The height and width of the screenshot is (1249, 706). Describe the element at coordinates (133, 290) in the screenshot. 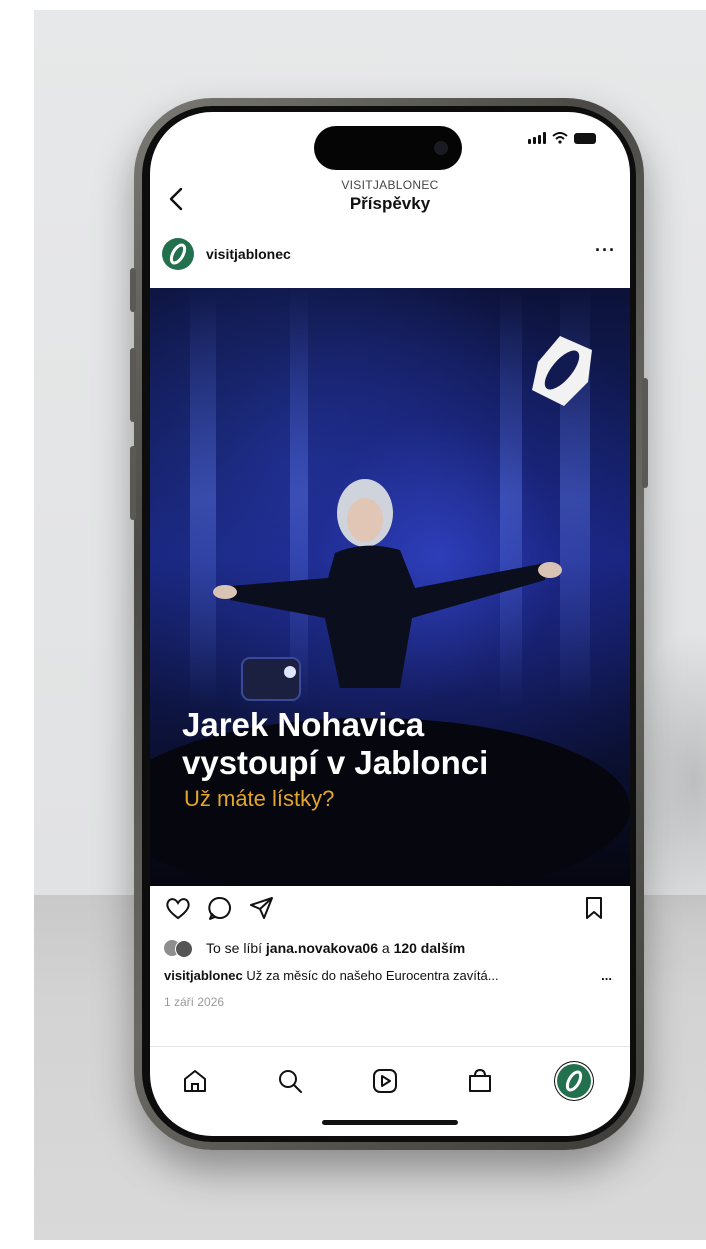

I see `phone-action-button` at that location.